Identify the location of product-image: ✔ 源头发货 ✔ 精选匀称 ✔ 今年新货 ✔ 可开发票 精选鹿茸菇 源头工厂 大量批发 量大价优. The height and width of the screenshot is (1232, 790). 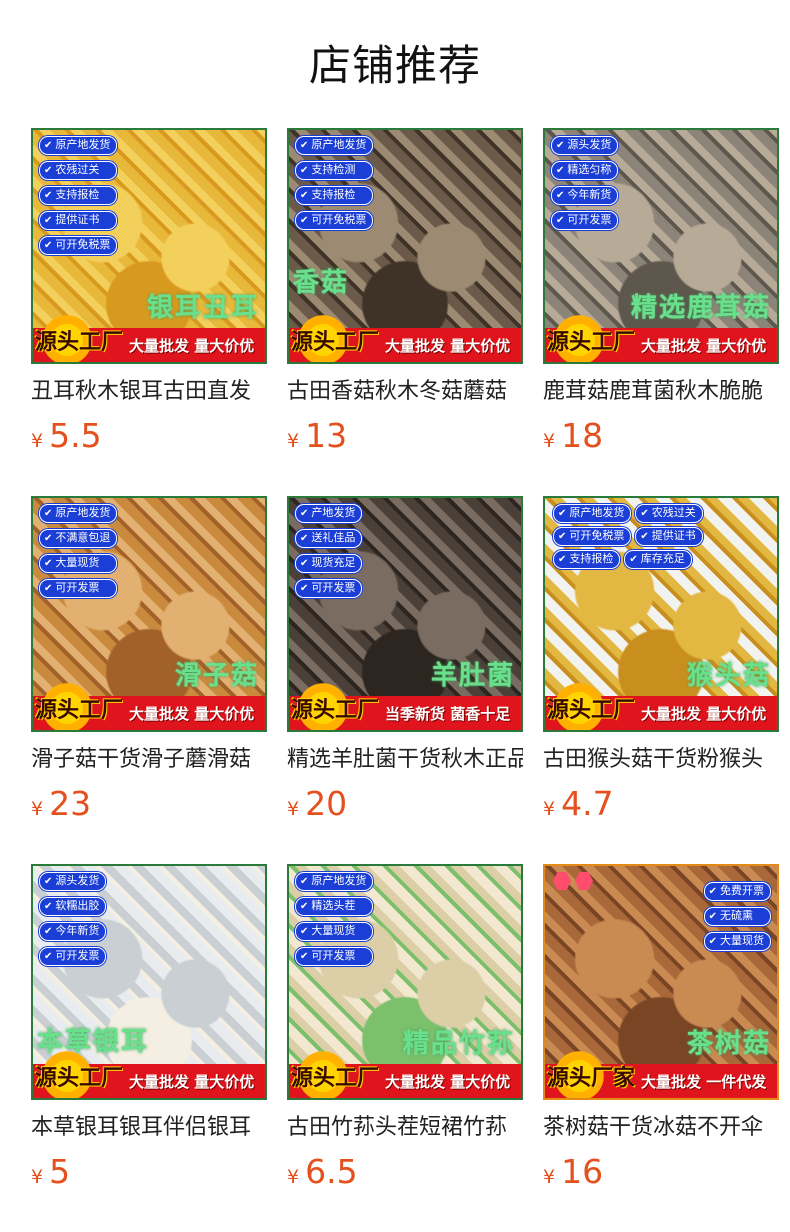
(661, 246).